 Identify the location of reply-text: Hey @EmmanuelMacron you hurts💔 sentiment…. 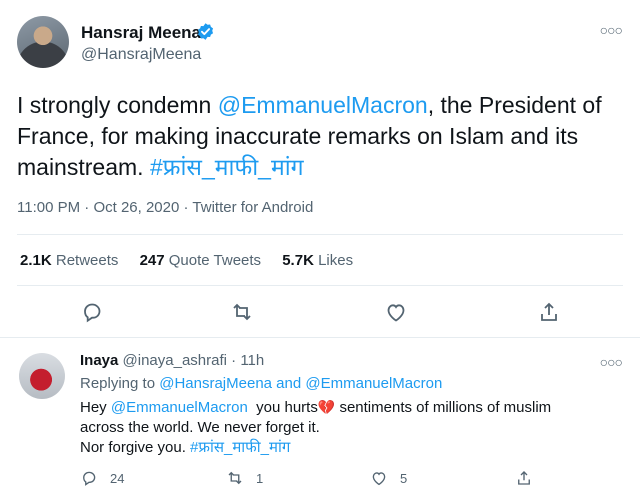
(345, 427).